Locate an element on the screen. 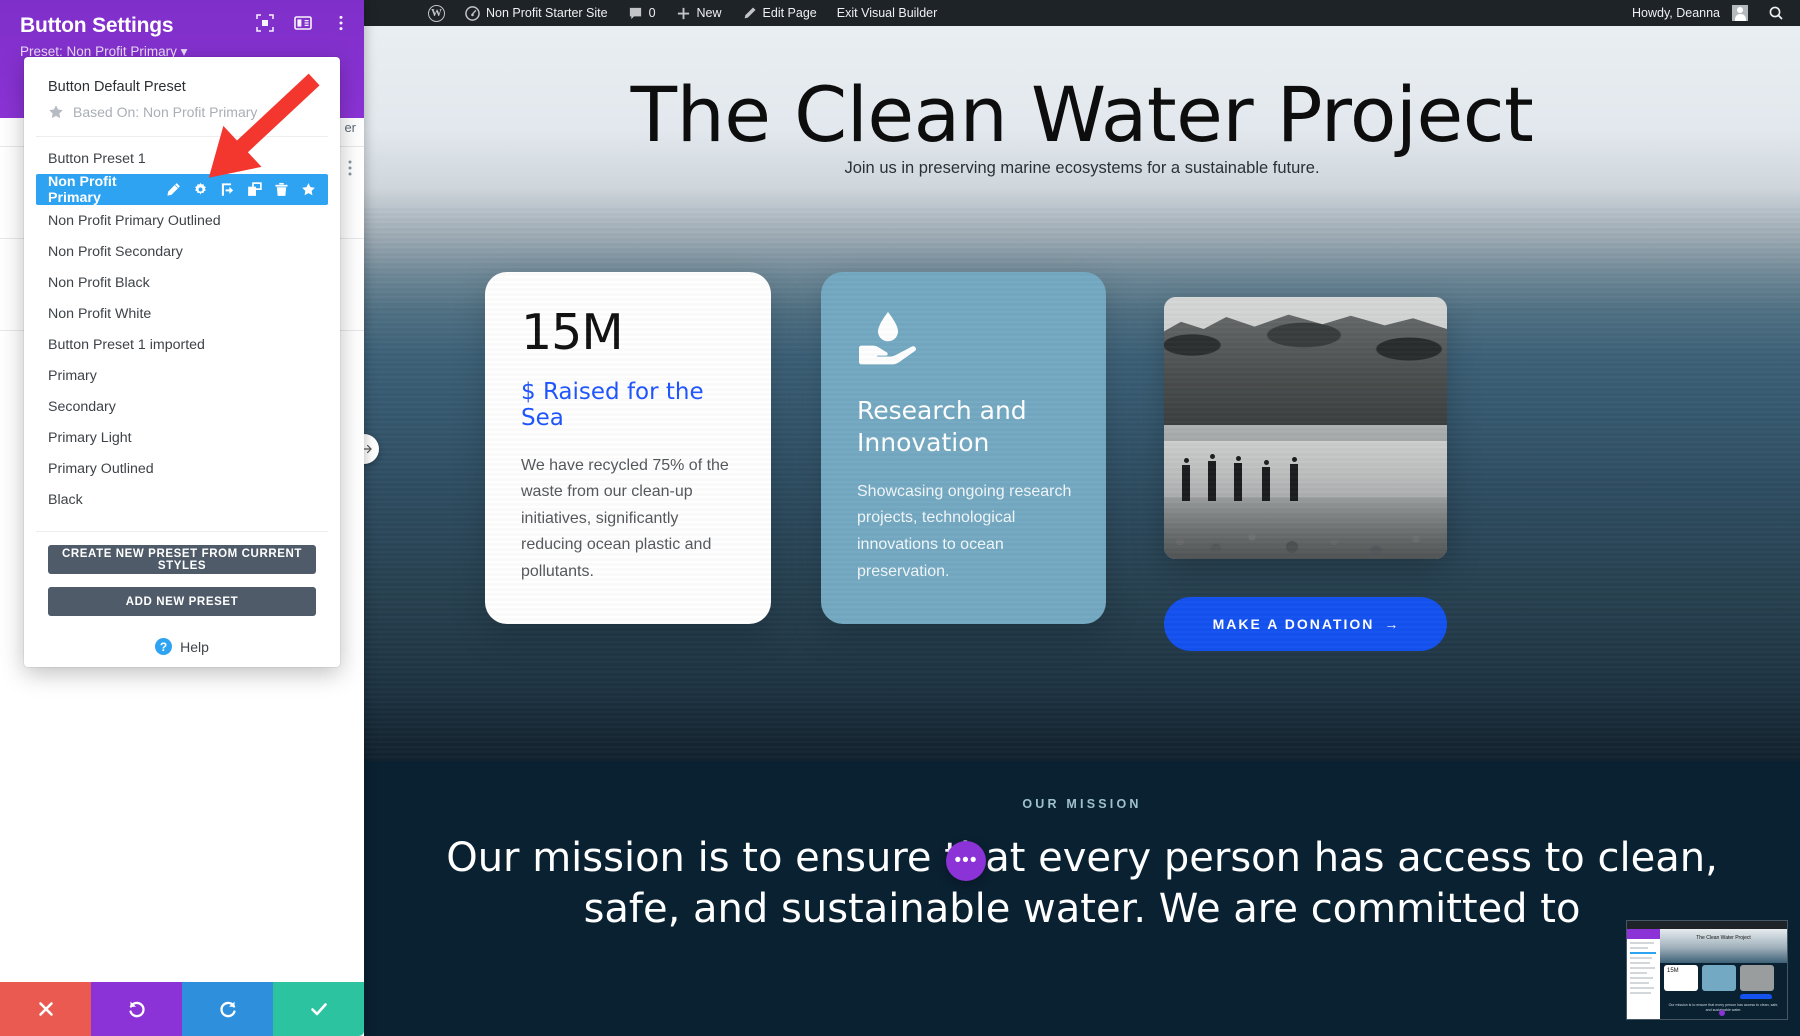  preset-item-primary-outlined: Primary Outlined is located at coordinates (182, 468).